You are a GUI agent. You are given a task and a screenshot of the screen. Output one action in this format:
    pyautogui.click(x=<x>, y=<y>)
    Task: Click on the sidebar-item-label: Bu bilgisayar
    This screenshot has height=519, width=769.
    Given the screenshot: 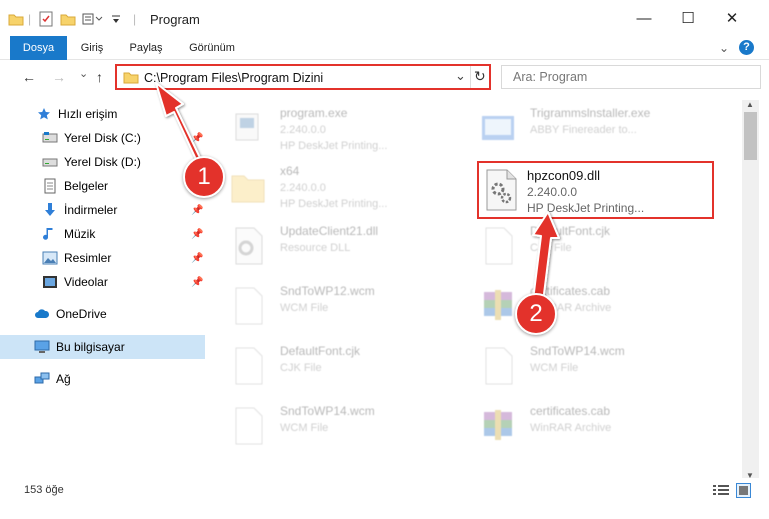 What is the action you would take?
    pyautogui.click(x=90, y=347)
    